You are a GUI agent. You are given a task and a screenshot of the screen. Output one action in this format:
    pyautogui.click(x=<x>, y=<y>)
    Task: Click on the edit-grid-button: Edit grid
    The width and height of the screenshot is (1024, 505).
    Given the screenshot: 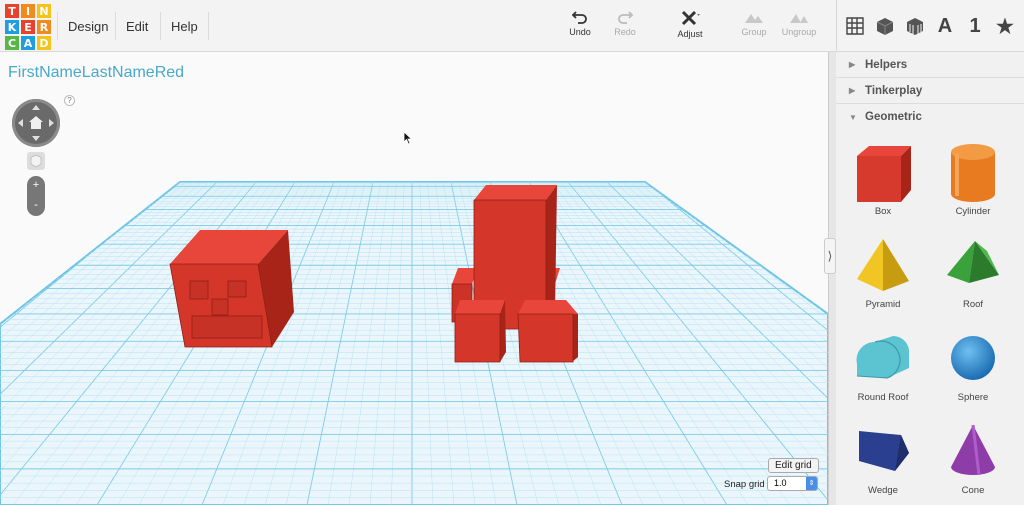 What is the action you would take?
    pyautogui.click(x=793, y=465)
    